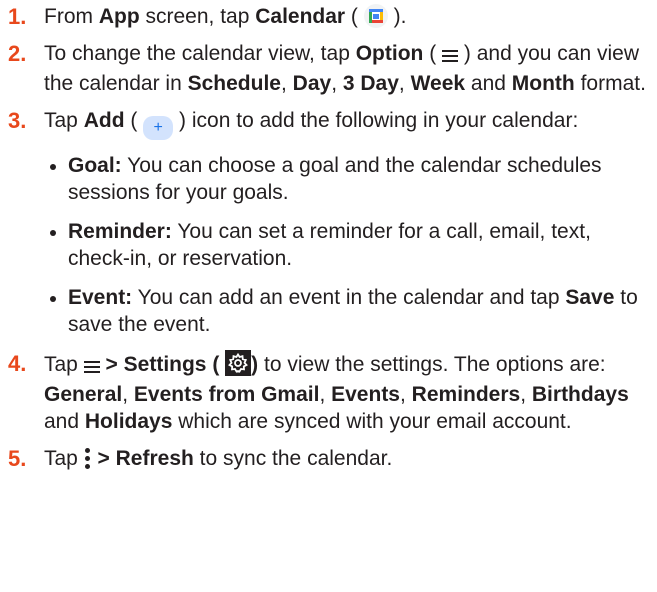 Image resolution: width=657 pixels, height=592 pixels. What do you see at coordinates (17, 458) in the screenshot?
I see `step-number: 5.` at bounding box center [17, 458].